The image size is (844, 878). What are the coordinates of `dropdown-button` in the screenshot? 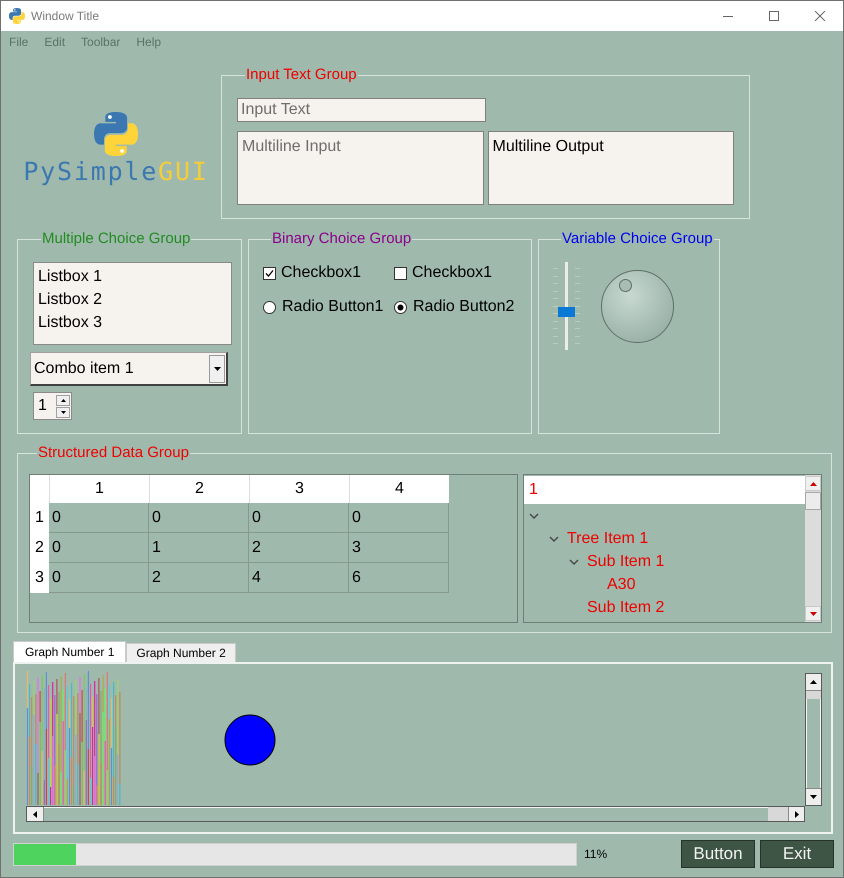 It's located at (217, 368).